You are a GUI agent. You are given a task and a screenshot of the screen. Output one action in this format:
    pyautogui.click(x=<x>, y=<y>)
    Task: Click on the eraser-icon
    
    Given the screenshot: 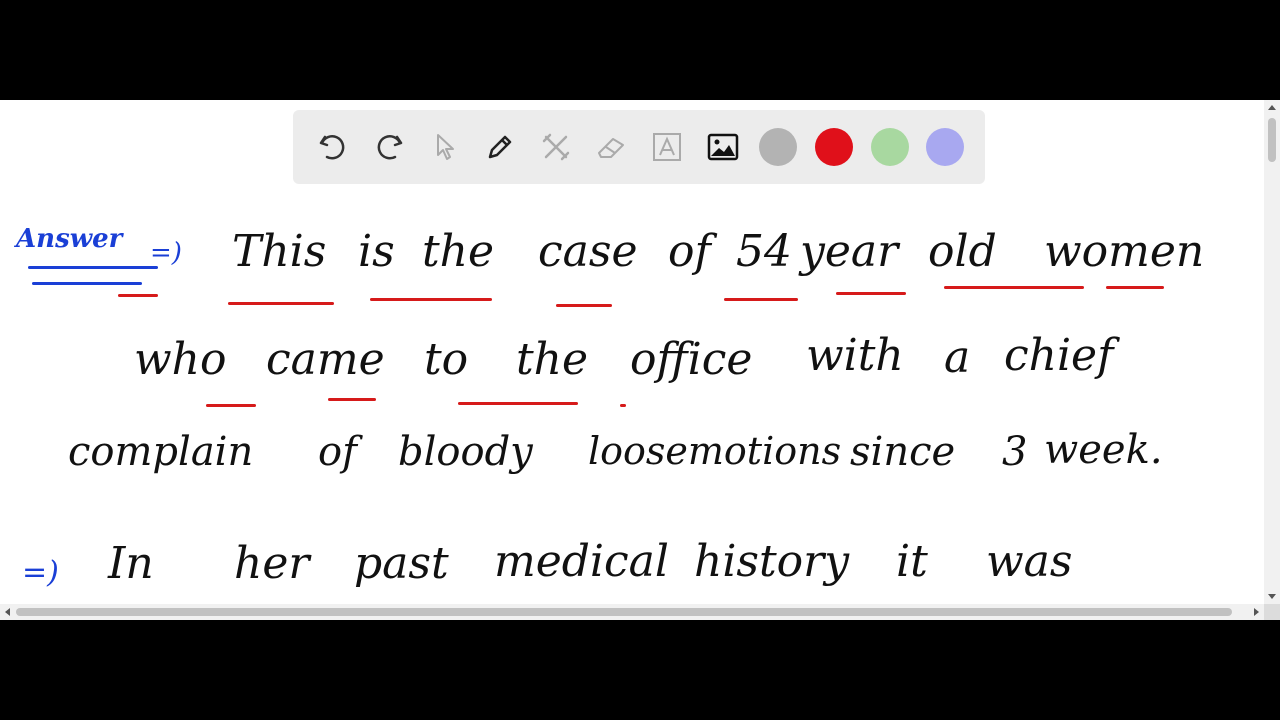 What is the action you would take?
    pyautogui.click(x=611, y=147)
    